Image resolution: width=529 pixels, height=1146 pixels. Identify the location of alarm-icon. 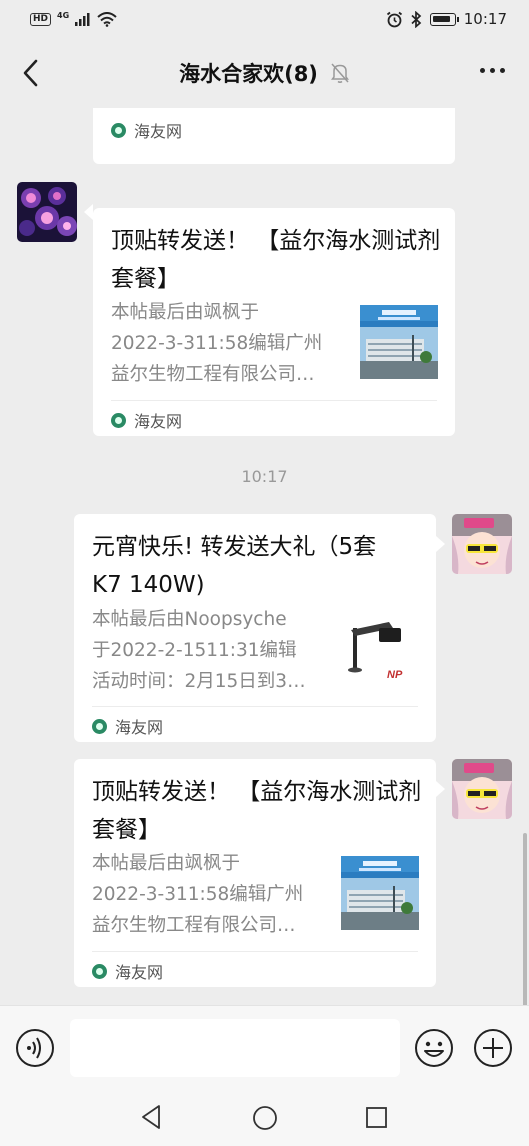
(394, 19).